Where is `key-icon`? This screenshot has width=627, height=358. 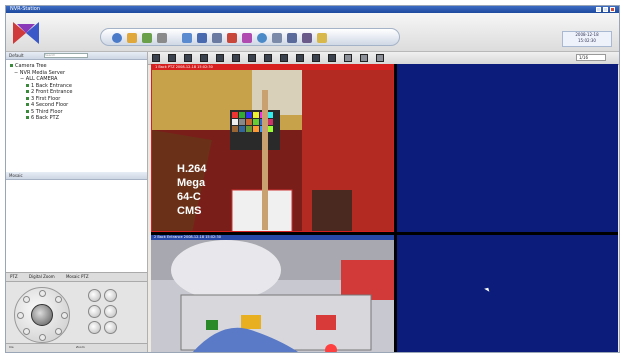 key-icon is located at coordinates (322, 38).